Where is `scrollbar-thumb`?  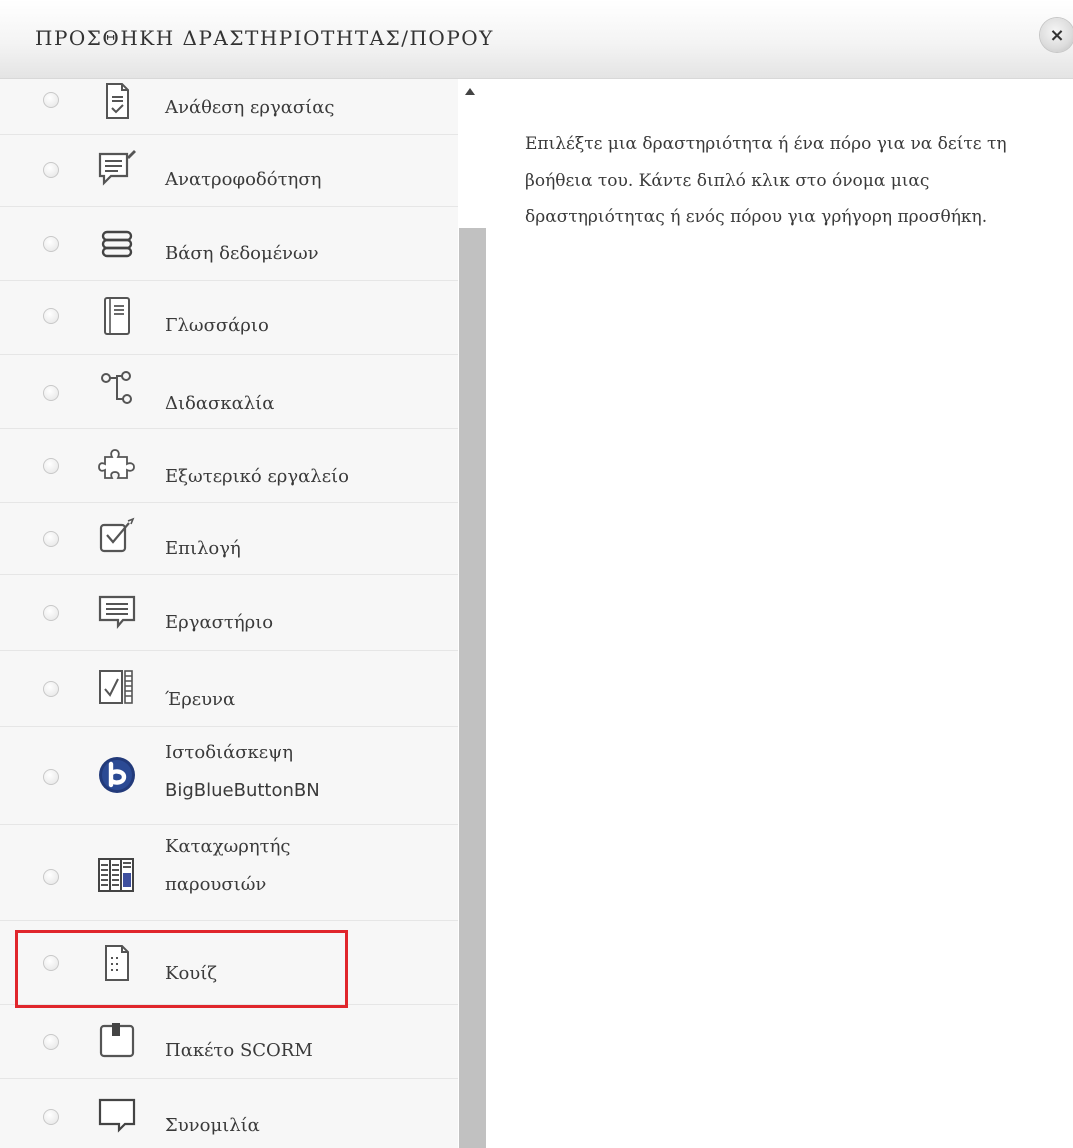
scrollbar-thumb is located at coordinates (472, 688).